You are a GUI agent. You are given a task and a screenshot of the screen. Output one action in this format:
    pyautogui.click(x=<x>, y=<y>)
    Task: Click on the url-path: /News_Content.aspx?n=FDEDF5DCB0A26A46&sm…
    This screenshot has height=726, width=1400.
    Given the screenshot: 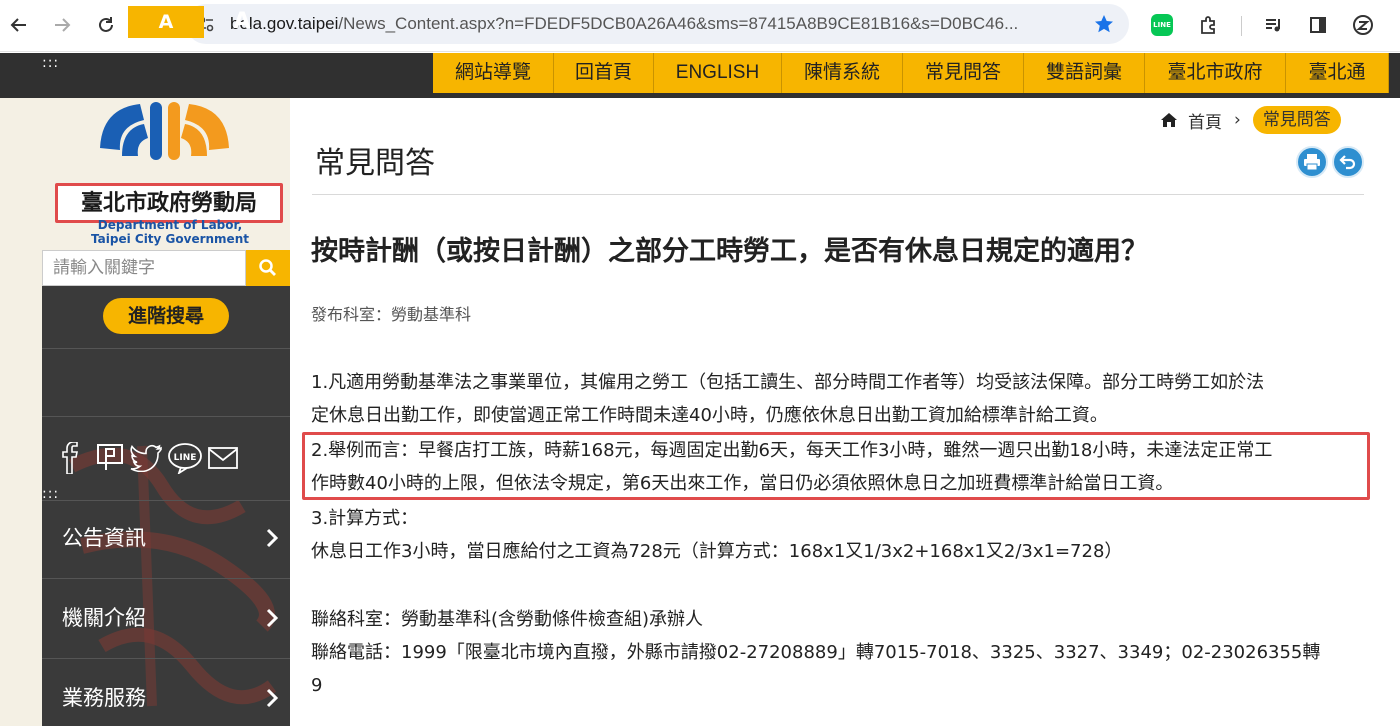 What is the action you would take?
    pyautogui.click(x=678, y=23)
    